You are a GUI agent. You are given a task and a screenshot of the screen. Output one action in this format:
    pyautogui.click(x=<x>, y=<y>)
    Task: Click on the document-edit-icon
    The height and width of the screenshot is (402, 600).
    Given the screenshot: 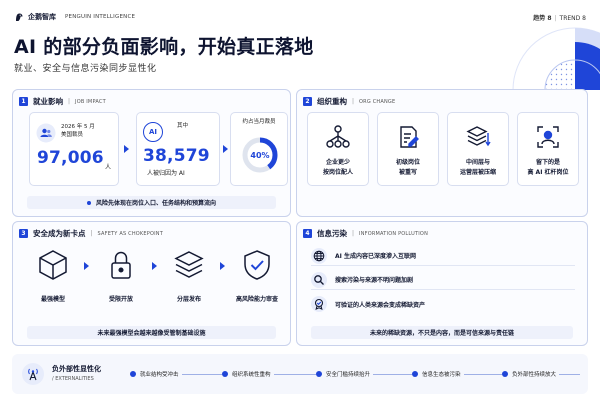 What is the action you would take?
    pyautogui.click(x=409, y=137)
    